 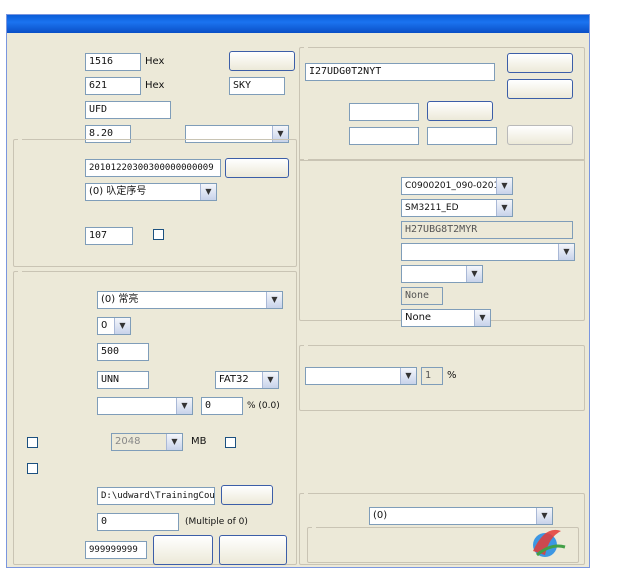 I want to click on led-brightness-select: 0 ▼, so click(x=114, y=326).